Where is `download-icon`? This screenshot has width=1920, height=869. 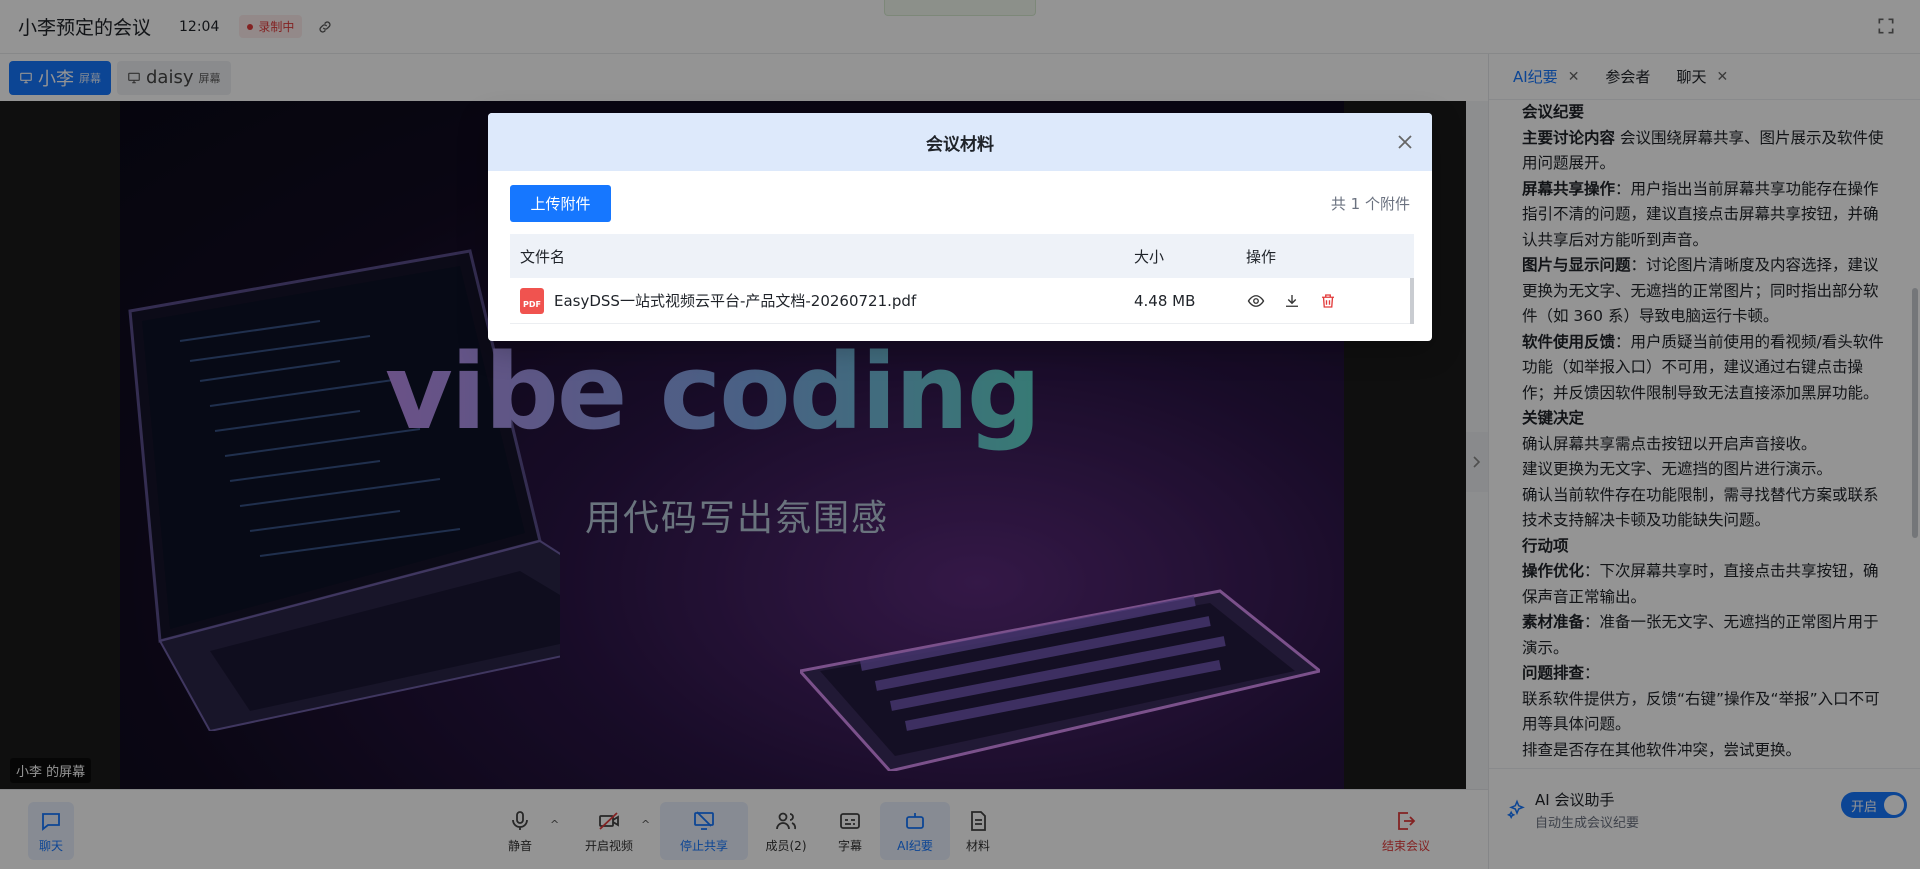
download-icon is located at coordinates (1292, 301).